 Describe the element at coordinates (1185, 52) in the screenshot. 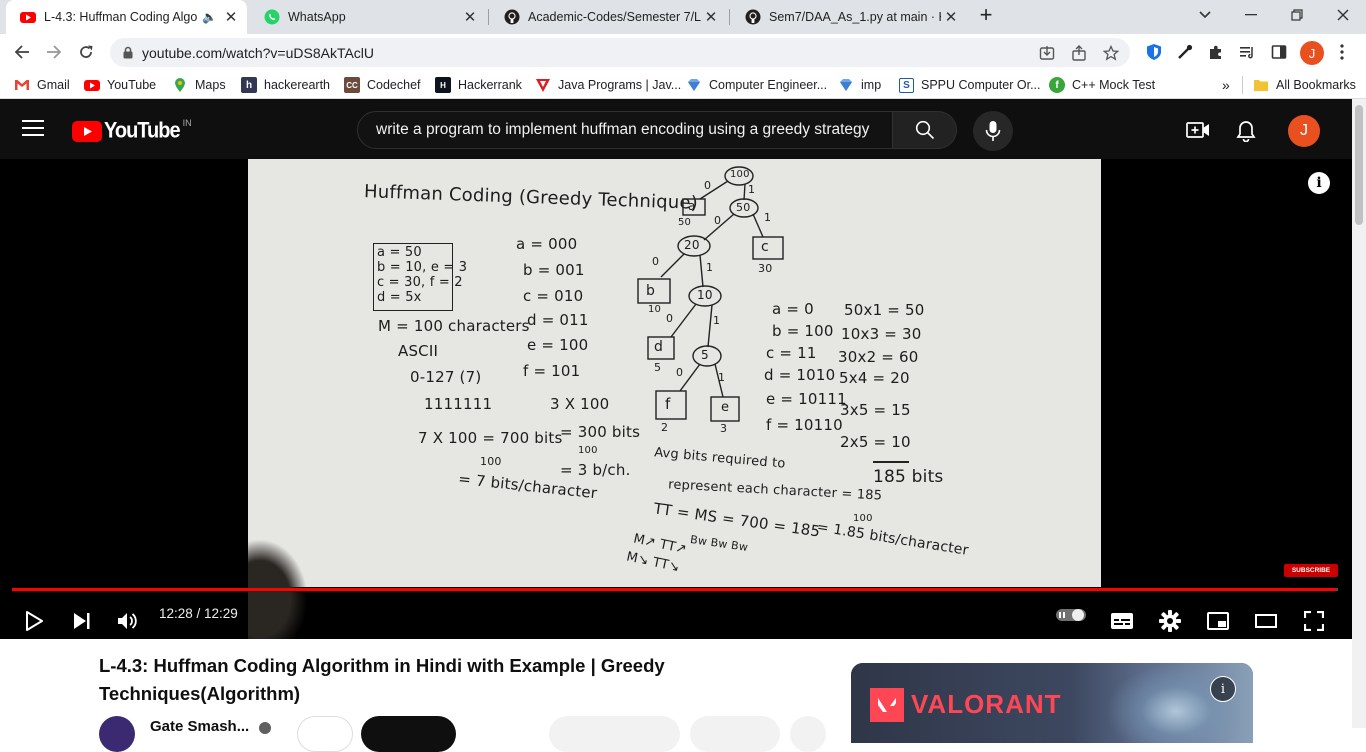

I see `eyedropper-extension-icon` at that location.